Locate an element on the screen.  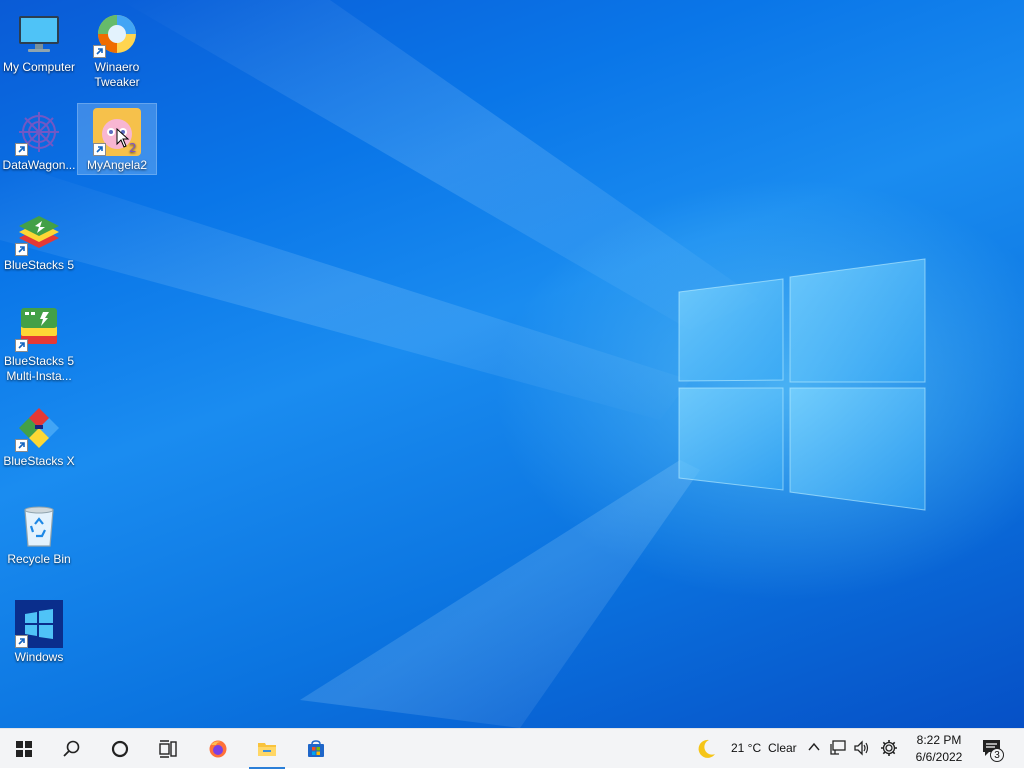
weather-widget-button is located at coordinates (707, 749).